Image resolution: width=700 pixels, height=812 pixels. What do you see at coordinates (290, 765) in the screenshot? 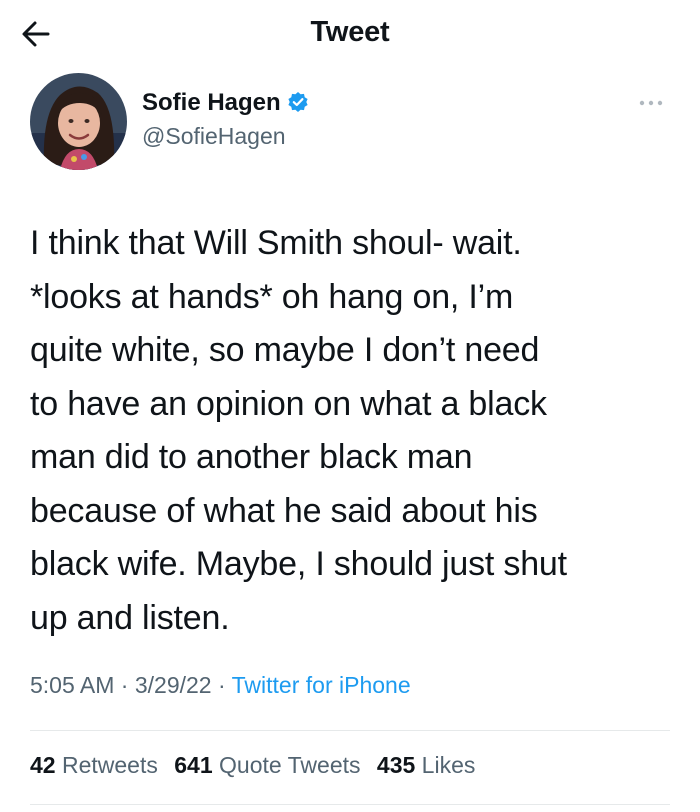
I see `quote-tweets-label: Quote Tweets` at bounding box center [290, 765].